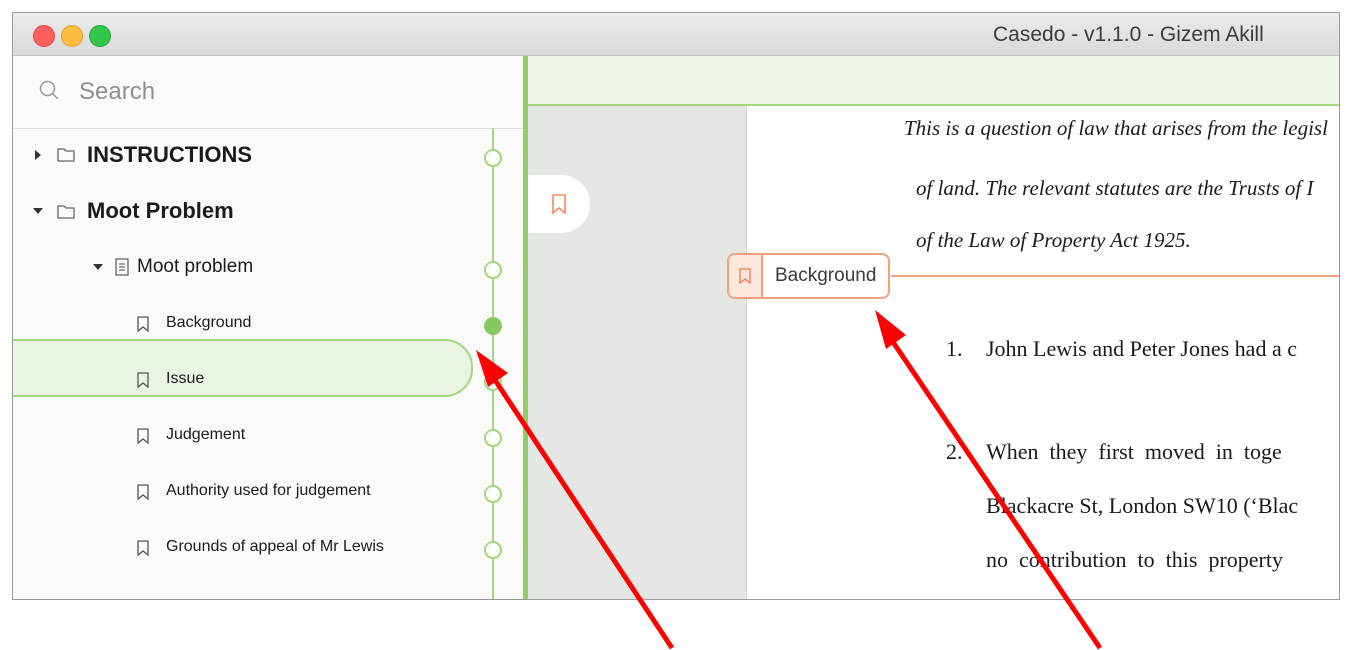 The width and height of the screenshot is (1356, 650). I want to click on arrow-to-bookmark-marker, so click(989, 480).